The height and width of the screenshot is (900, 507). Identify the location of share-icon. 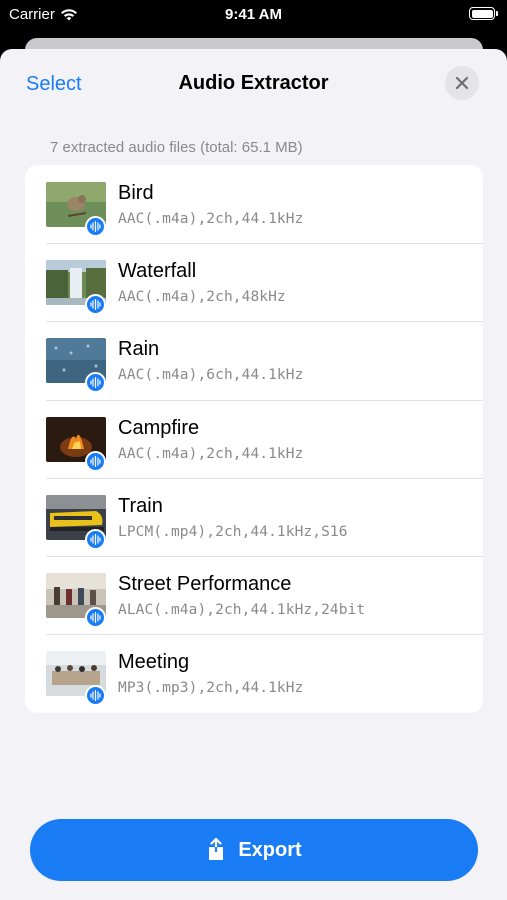
(216, 849).